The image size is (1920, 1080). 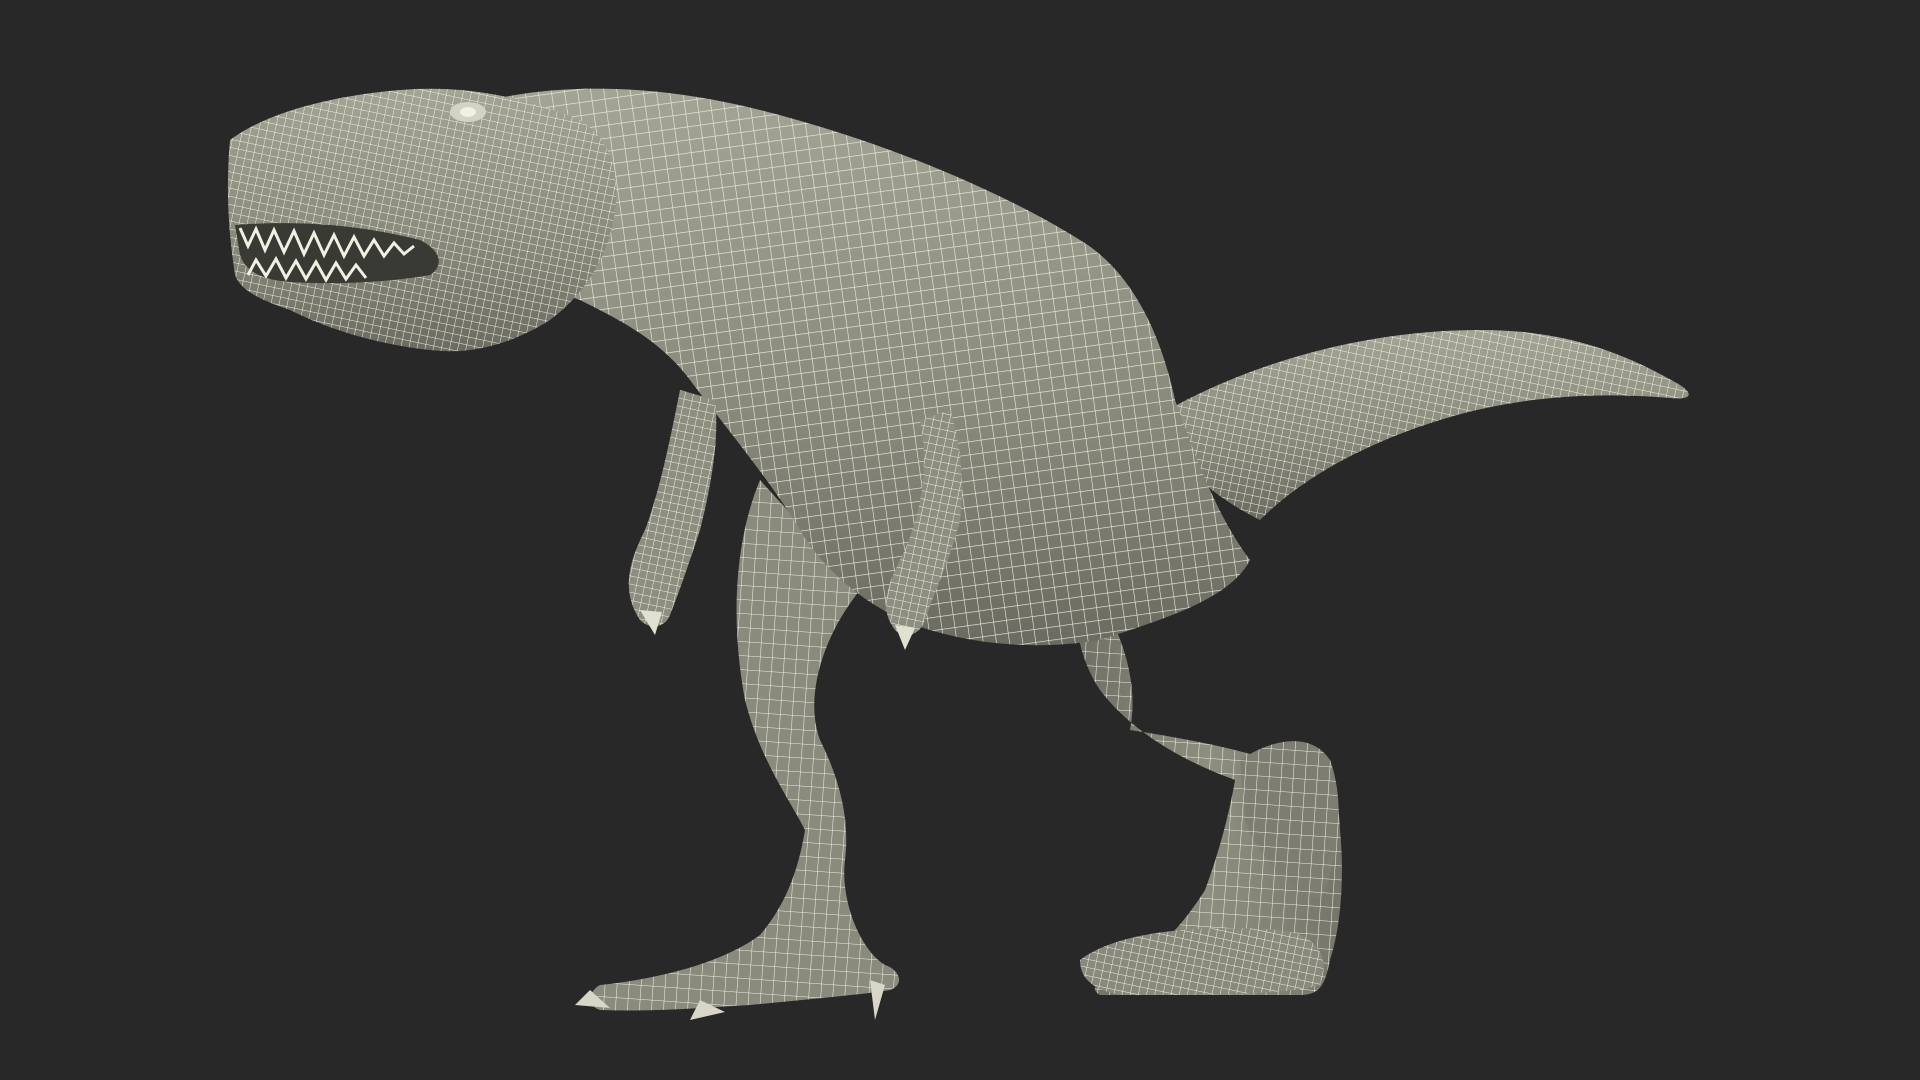 What do you see at coordinates (1202, 961) in the screenshot?
I see `near-foot` at bounding box center [1202, 961].